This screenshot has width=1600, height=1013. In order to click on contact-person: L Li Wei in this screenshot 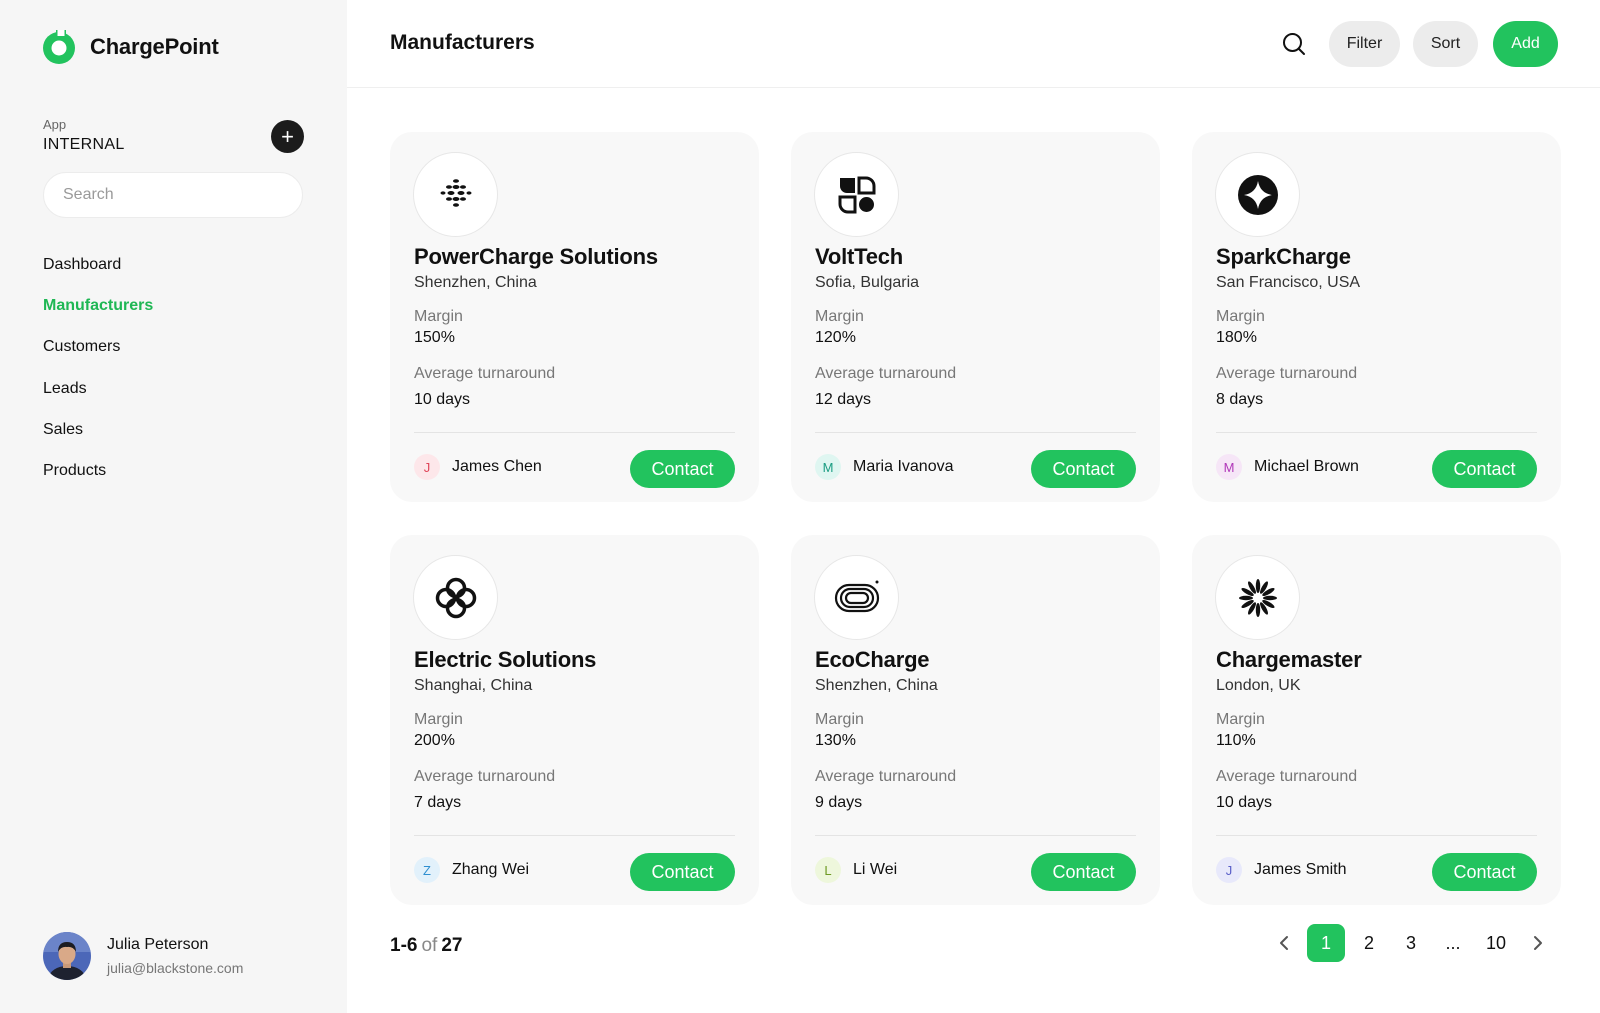, I will do `click(856, 870)`.